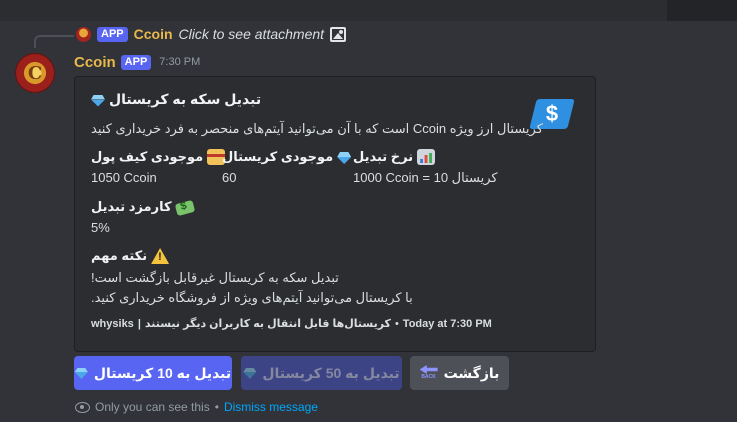 The height and width of the screenshot is (422, 737). Describe the element at coordinates (252, 34) in the screenshot. I see `reply-text: Click to see attachment` at that location.